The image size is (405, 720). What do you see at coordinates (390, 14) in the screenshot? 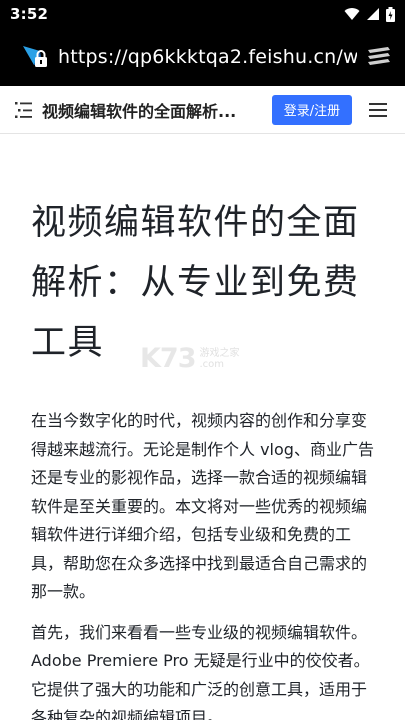
I see `battery-icon` at bounding box center [390, 14].